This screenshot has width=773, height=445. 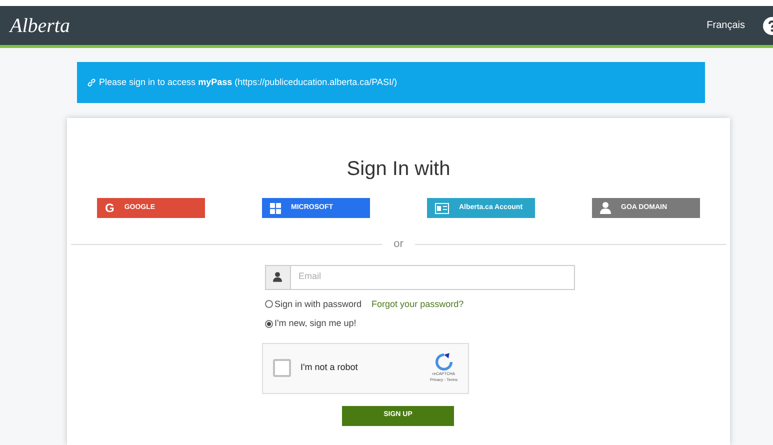 I want to click on google-g-icon: G, so click(x=109, y=208).